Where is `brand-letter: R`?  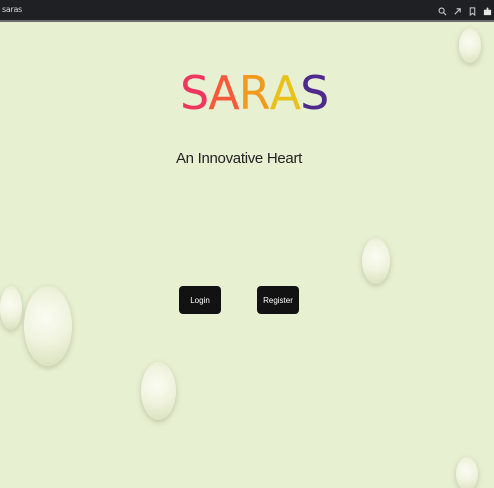
brand-letter: R is located at coordinates (254, 93).